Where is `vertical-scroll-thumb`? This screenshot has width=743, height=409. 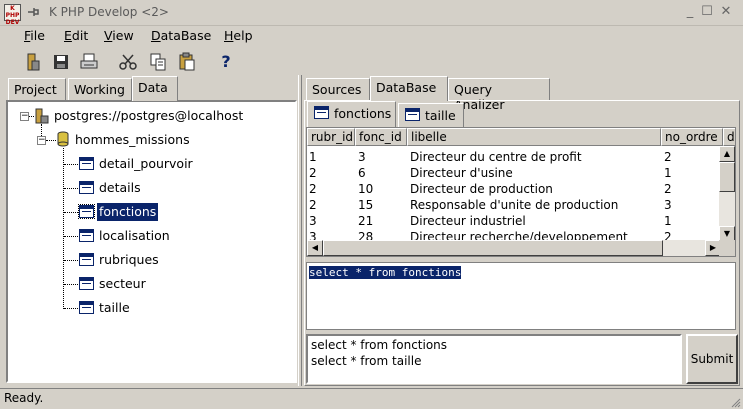 vertical-scroll-thumb is located at coordinates (727, 177).